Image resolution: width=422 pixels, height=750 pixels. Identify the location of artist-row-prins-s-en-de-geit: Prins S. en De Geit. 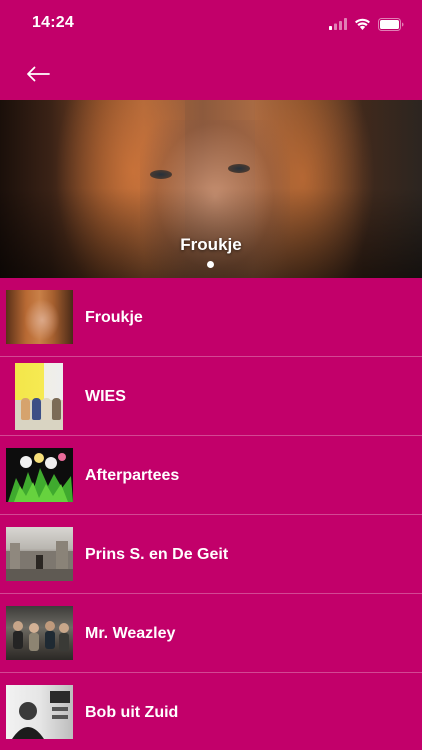
(211, 554).